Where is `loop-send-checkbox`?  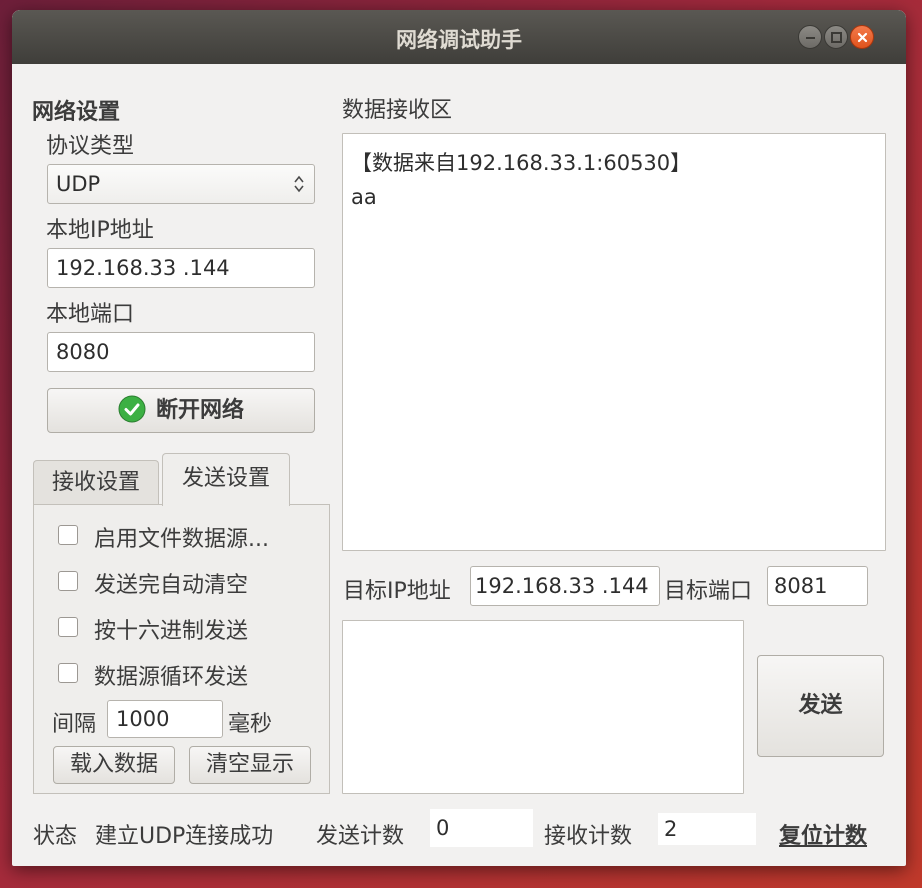 loop-send-checkbox is located at coordinates (68, 673).